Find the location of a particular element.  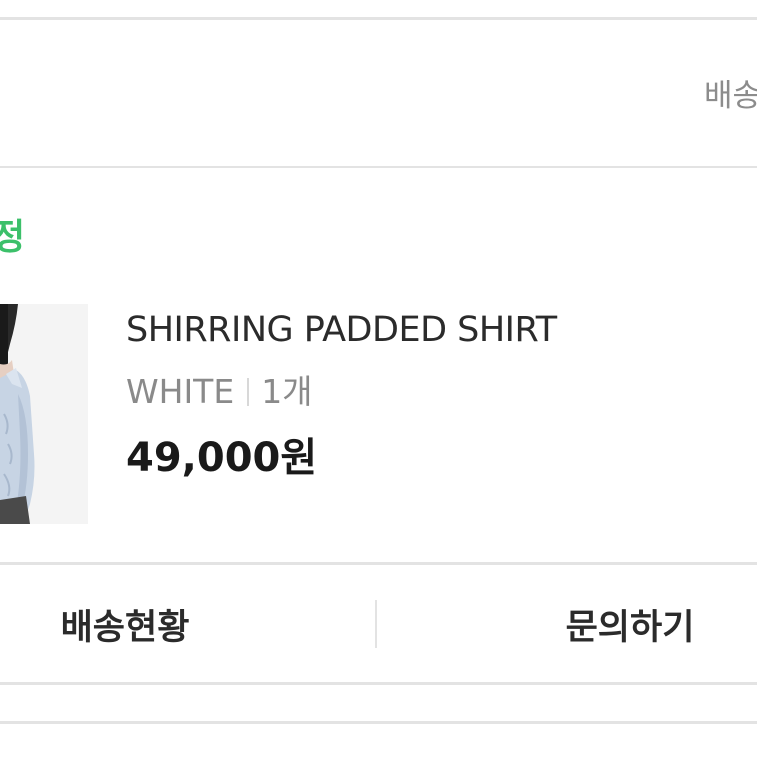

product-name: SHIRRING PADDED SHIRT is located at coordinates (341, 330).